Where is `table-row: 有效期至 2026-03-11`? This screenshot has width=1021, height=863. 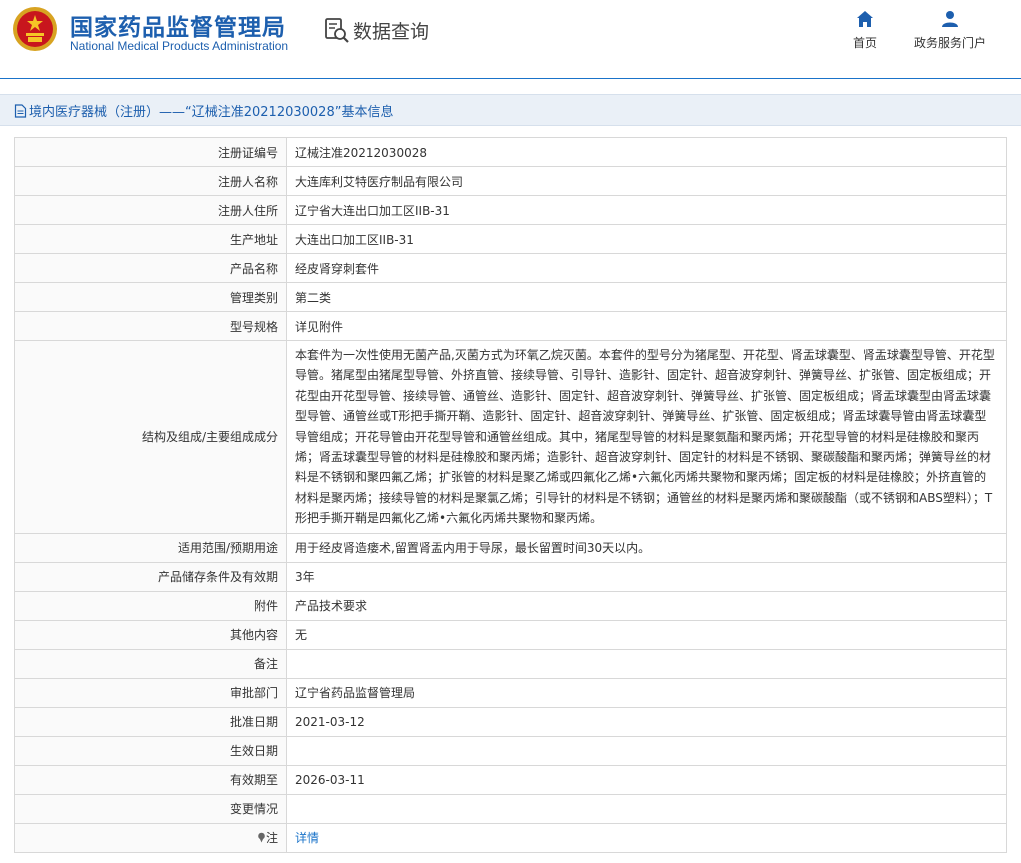 table-row: 有效期至 2026-03-11 is located at coordinates (510, 779).